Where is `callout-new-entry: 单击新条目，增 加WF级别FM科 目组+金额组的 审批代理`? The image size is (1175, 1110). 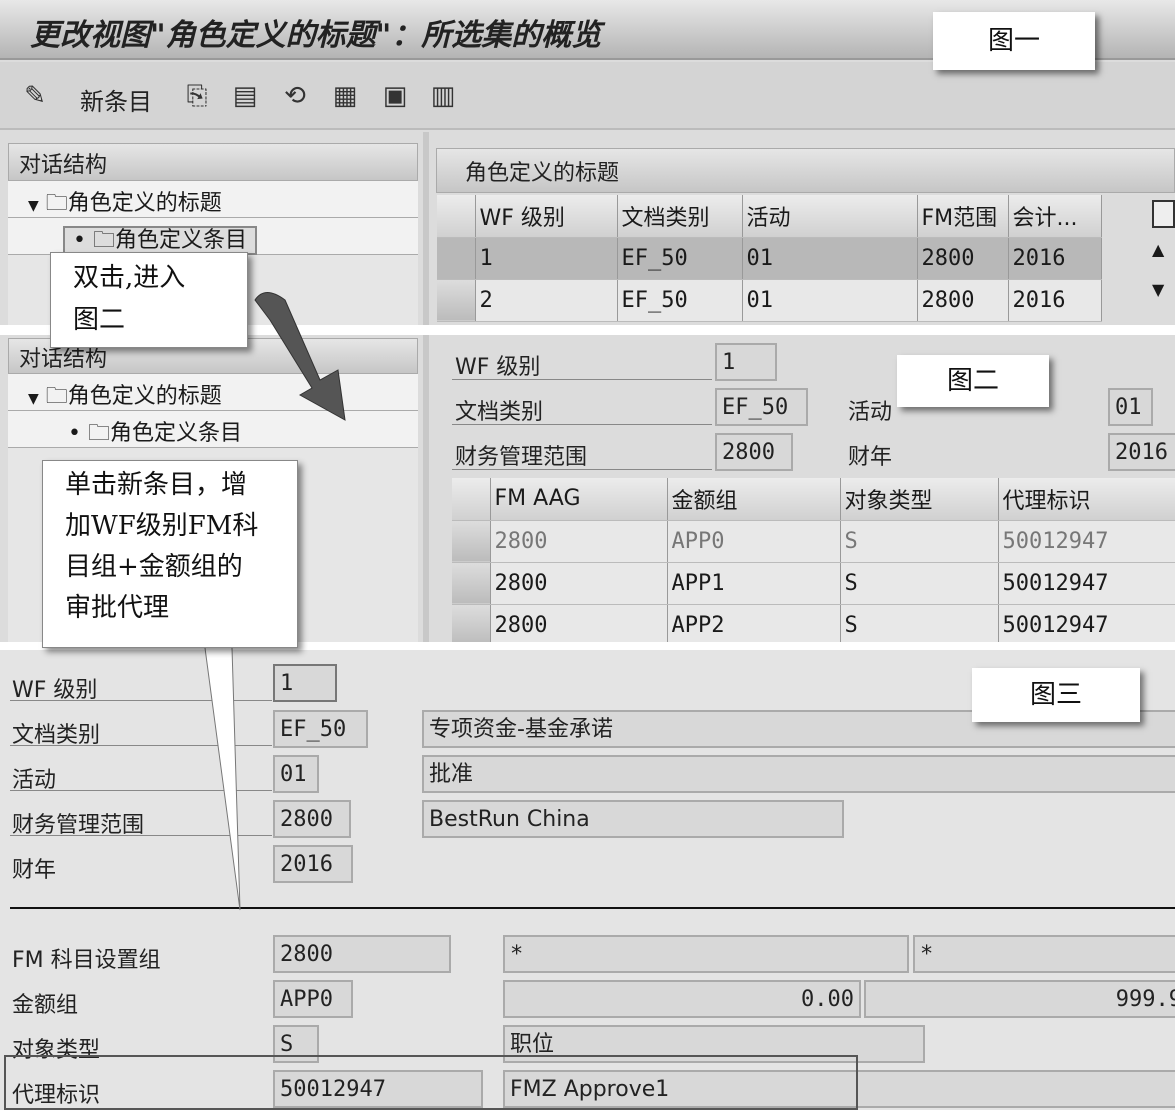
callout-new-entry: 单击新条目，增 加WF级别FM科 目组+金额组的 审批代理 is located at coordinates (170, 554).